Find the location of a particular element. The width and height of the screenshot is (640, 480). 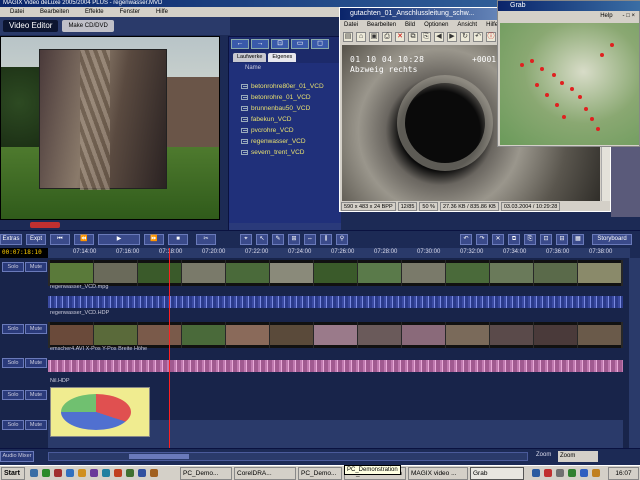

stretch-tool-icon: ⇔ is located at coordinates (310, 239).